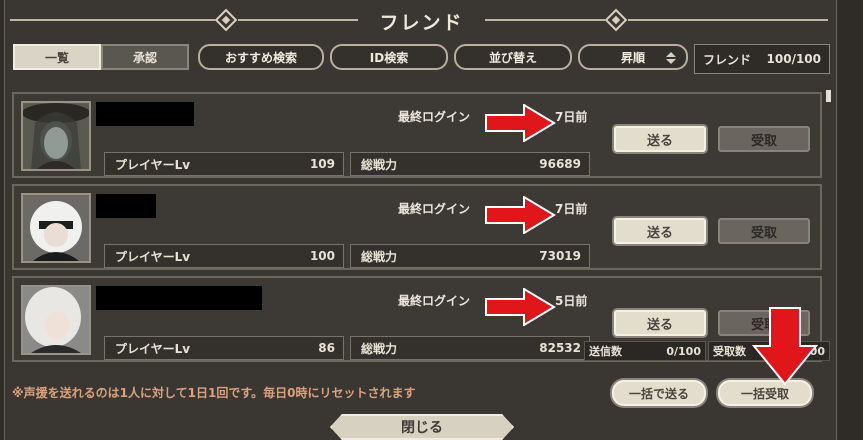  I want to click on total-power-value: 82532, so click(560, 348).